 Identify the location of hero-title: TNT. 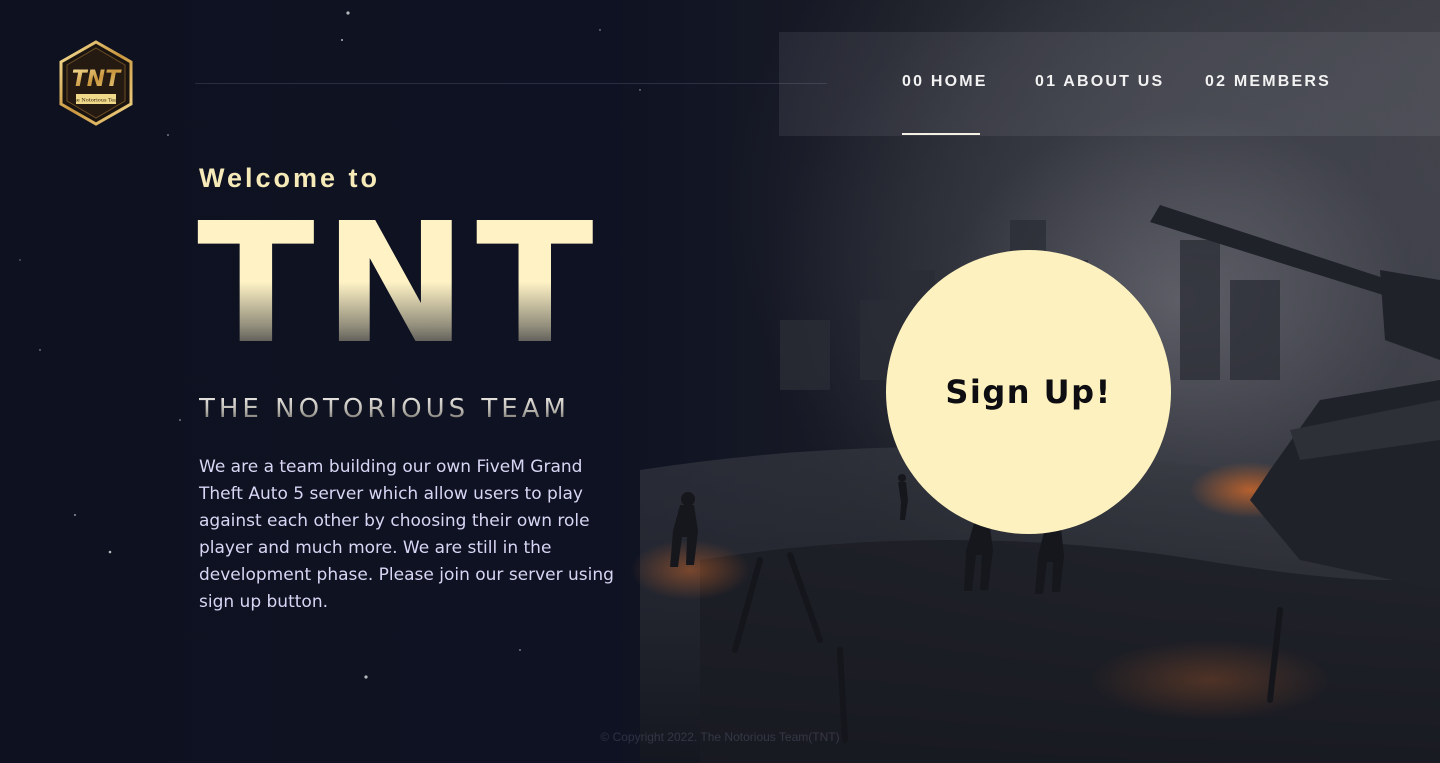
(399, 284).